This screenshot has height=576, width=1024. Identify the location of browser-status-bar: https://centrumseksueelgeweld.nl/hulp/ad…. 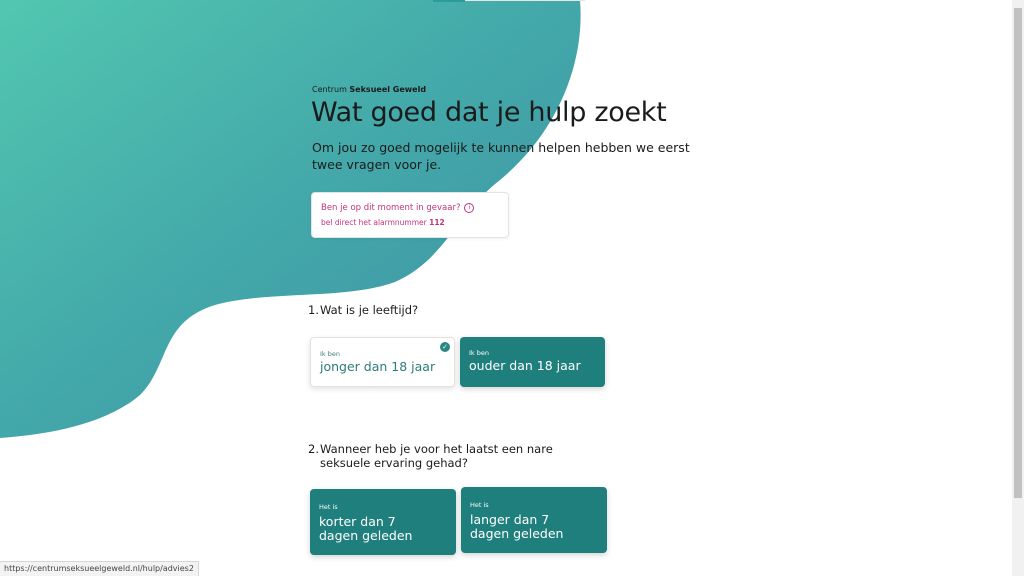
(99, 568).